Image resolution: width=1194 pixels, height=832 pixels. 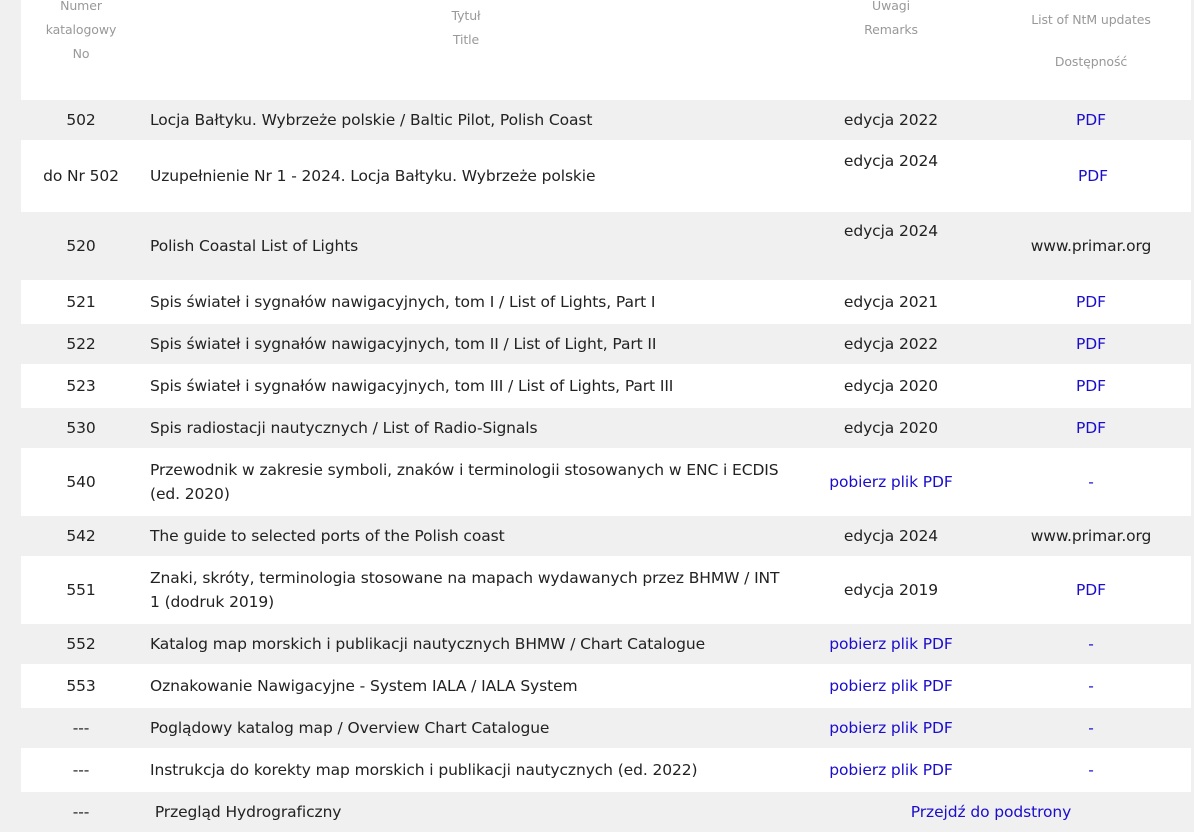 I want to click on header-availability: List of NtM updates Dostępność, so click(x=1091, y=49).